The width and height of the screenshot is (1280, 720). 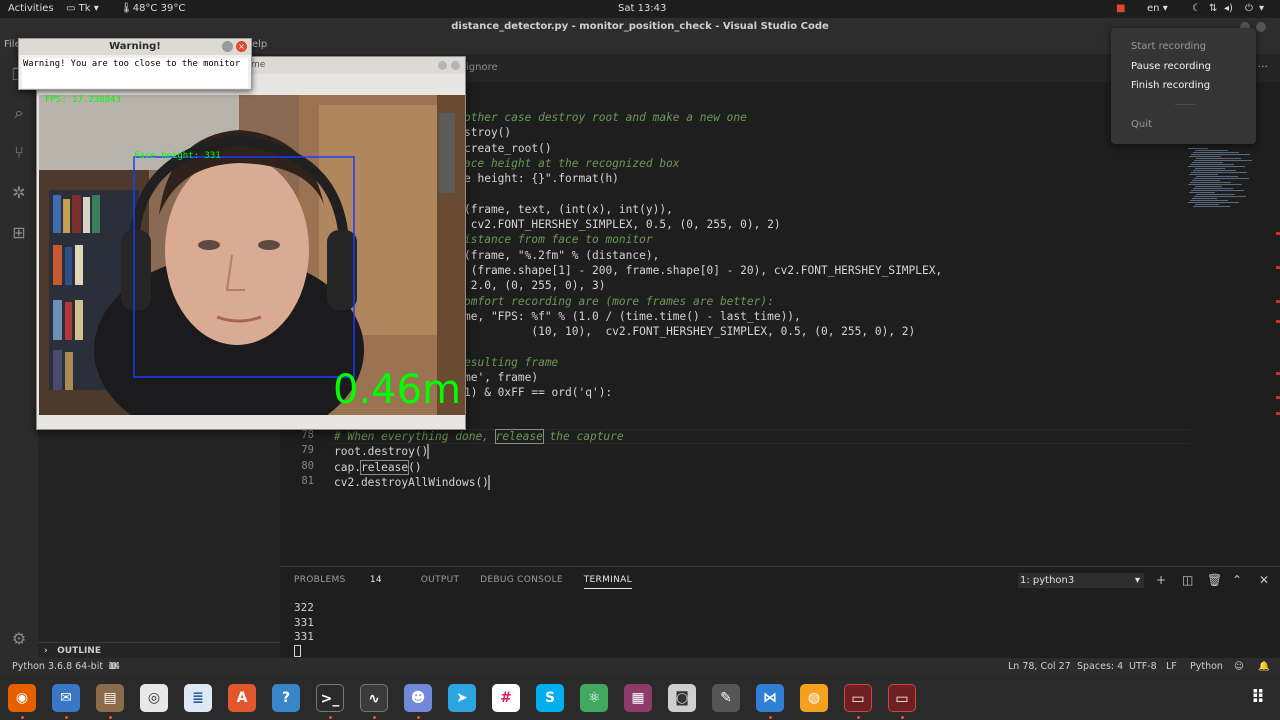 I want to click on close-panel-icon: ✕, so click(x=1264, y=580).